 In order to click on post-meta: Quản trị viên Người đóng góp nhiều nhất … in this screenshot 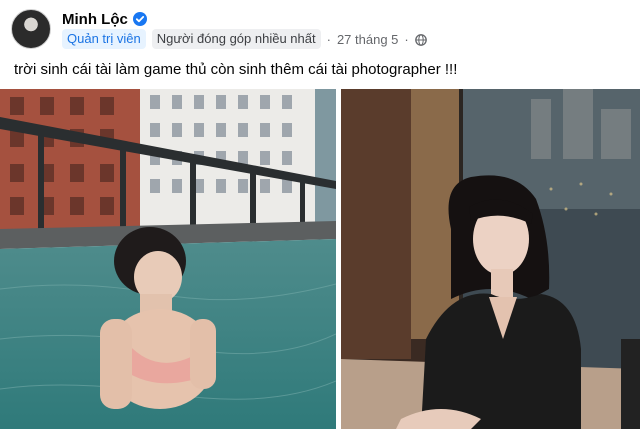, I will do `click(244, 39)`.